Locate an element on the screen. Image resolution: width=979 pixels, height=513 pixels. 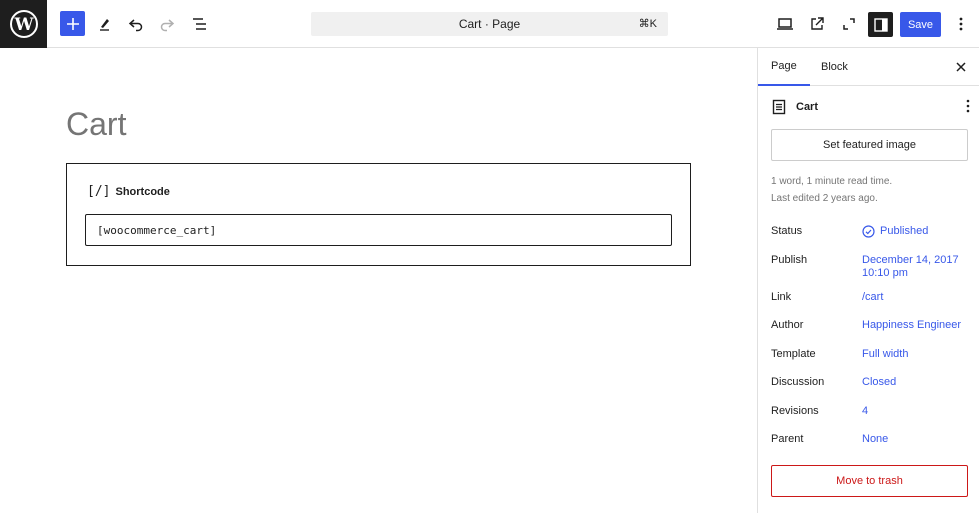
document-title: Cart · Page is located at coordinates (489, 24).